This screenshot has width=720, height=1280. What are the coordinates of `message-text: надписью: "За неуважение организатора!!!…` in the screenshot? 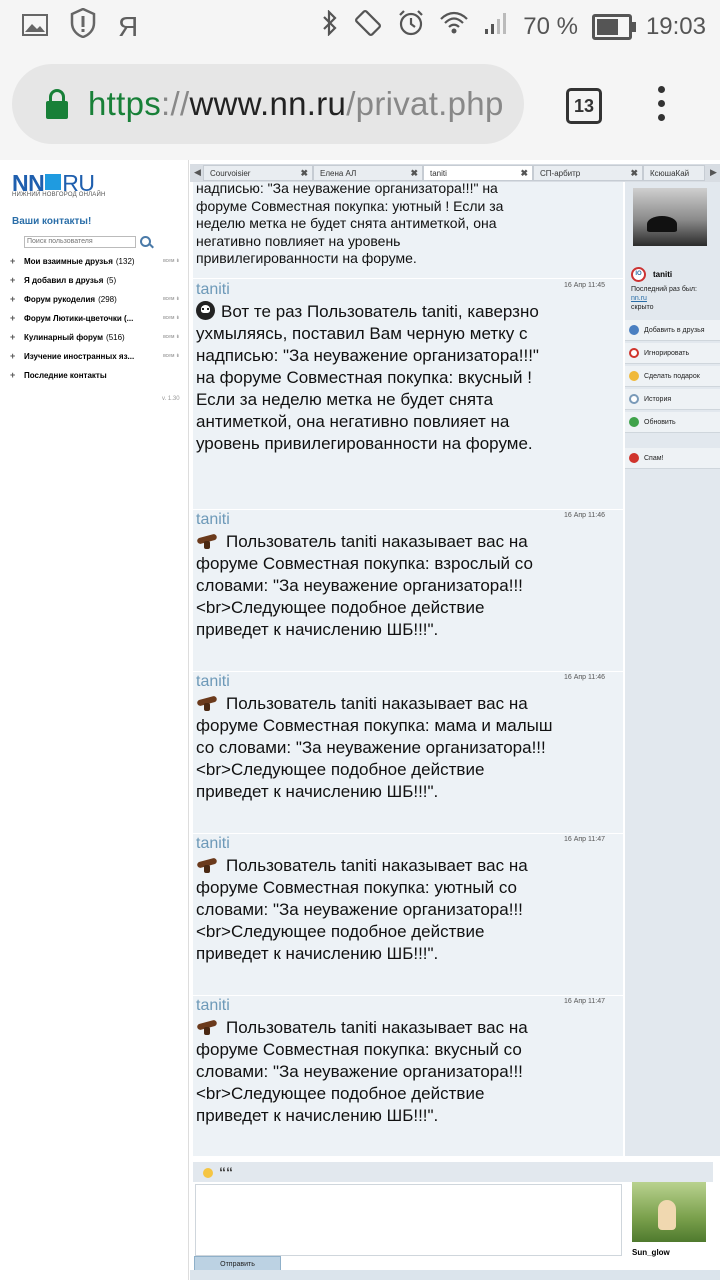 It's located at (350, 224).